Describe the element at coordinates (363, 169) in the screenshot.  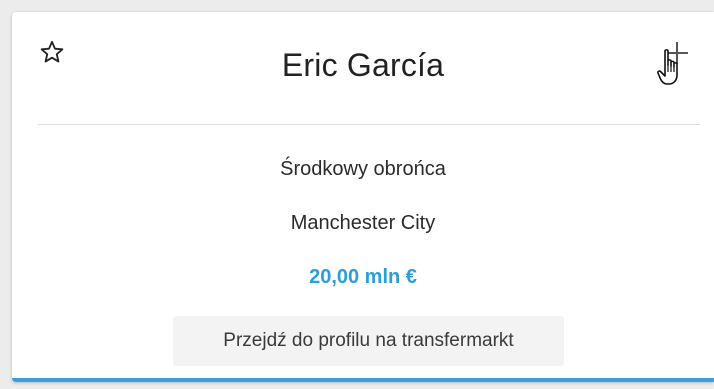
I see `player-position: Środkowy obrońca` at that location.